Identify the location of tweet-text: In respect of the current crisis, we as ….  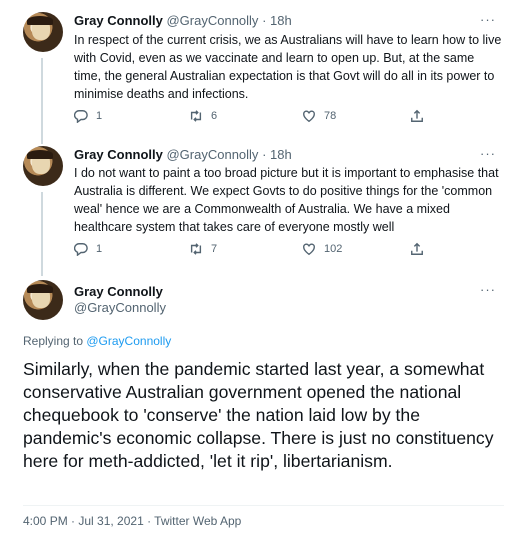
(288, 67).